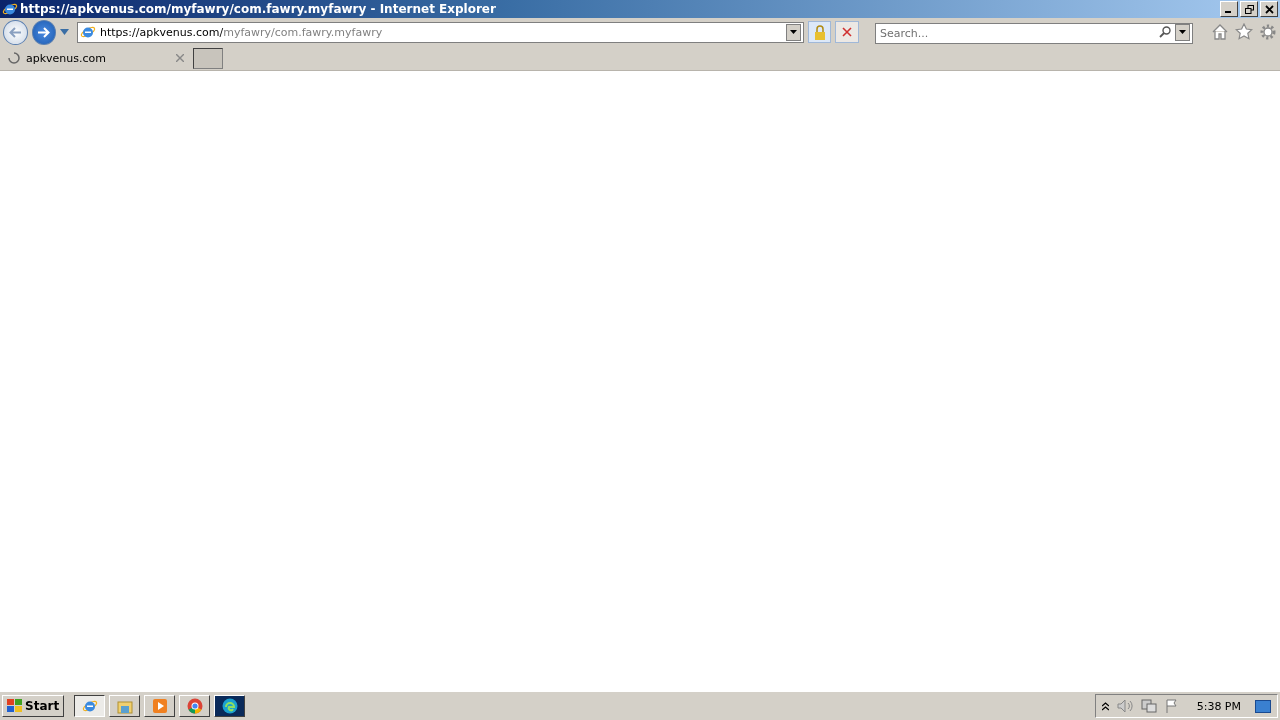 This screenshot has height=720, width=1280. I want to click on chevron-up-icon, so click(1105, 706).